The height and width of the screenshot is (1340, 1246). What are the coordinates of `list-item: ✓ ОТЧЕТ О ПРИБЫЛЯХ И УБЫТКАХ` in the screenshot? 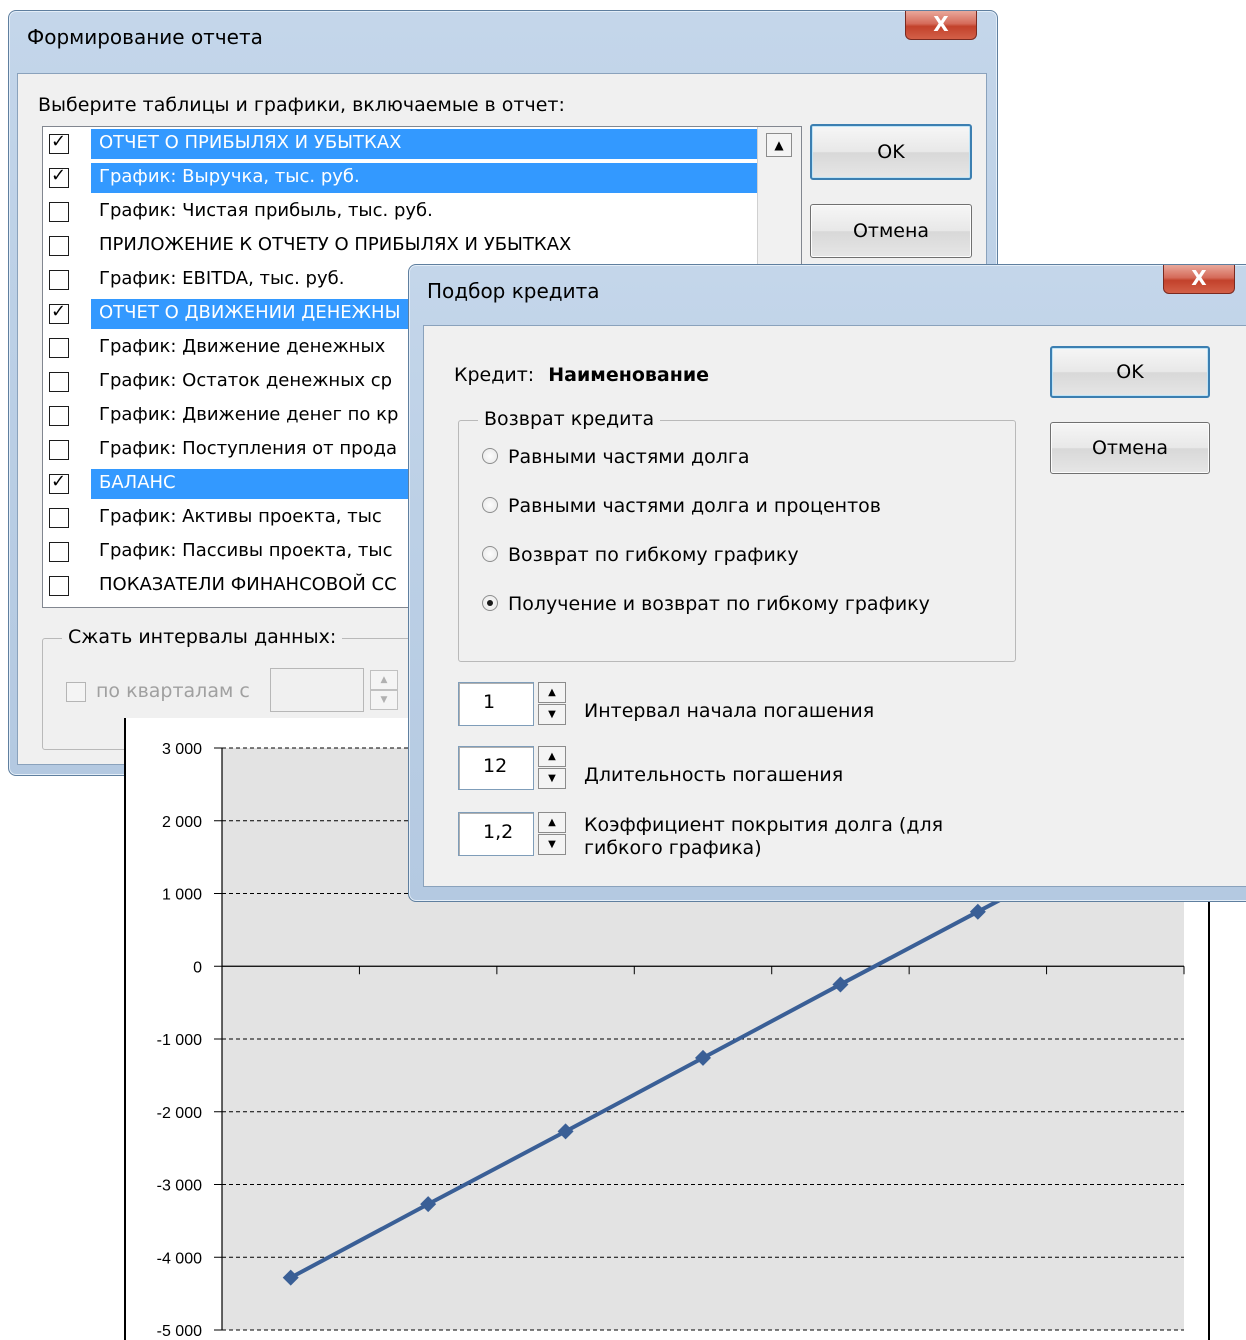 It's located at (422, 144).